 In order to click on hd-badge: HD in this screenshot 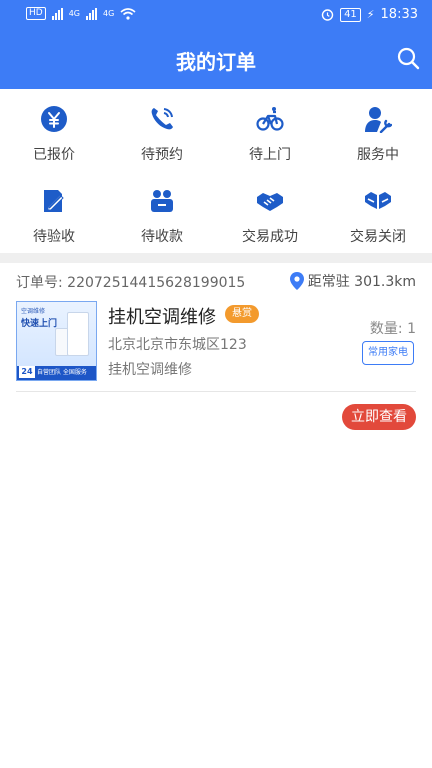, I will do `click(36, 13)`.